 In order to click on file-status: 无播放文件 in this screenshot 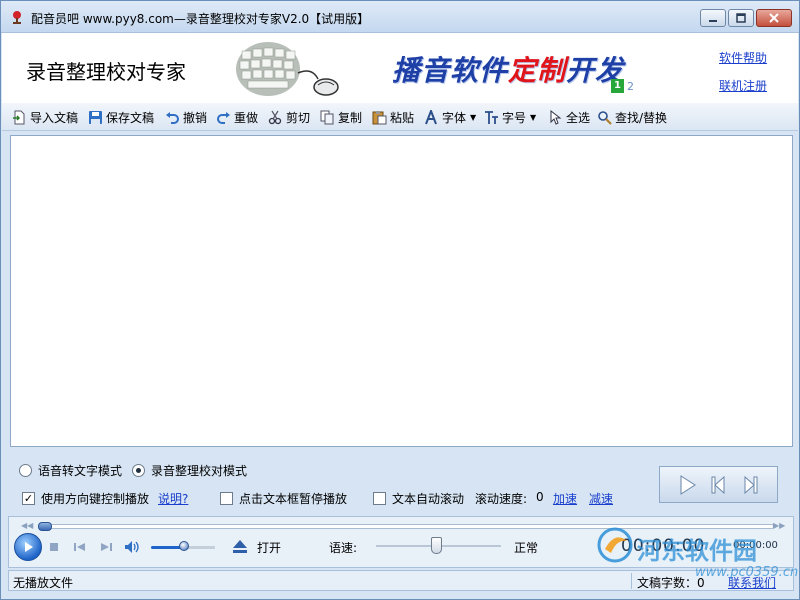, I will do `click(43, 583)`.